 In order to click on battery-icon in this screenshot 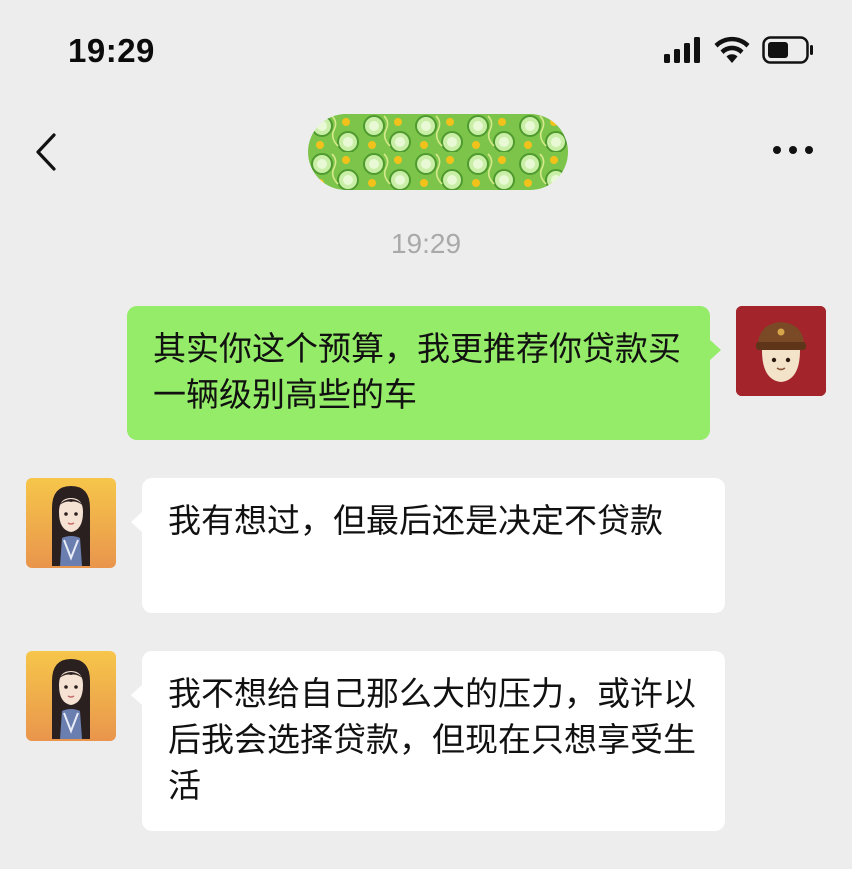, I will do `click(787, 50)`.